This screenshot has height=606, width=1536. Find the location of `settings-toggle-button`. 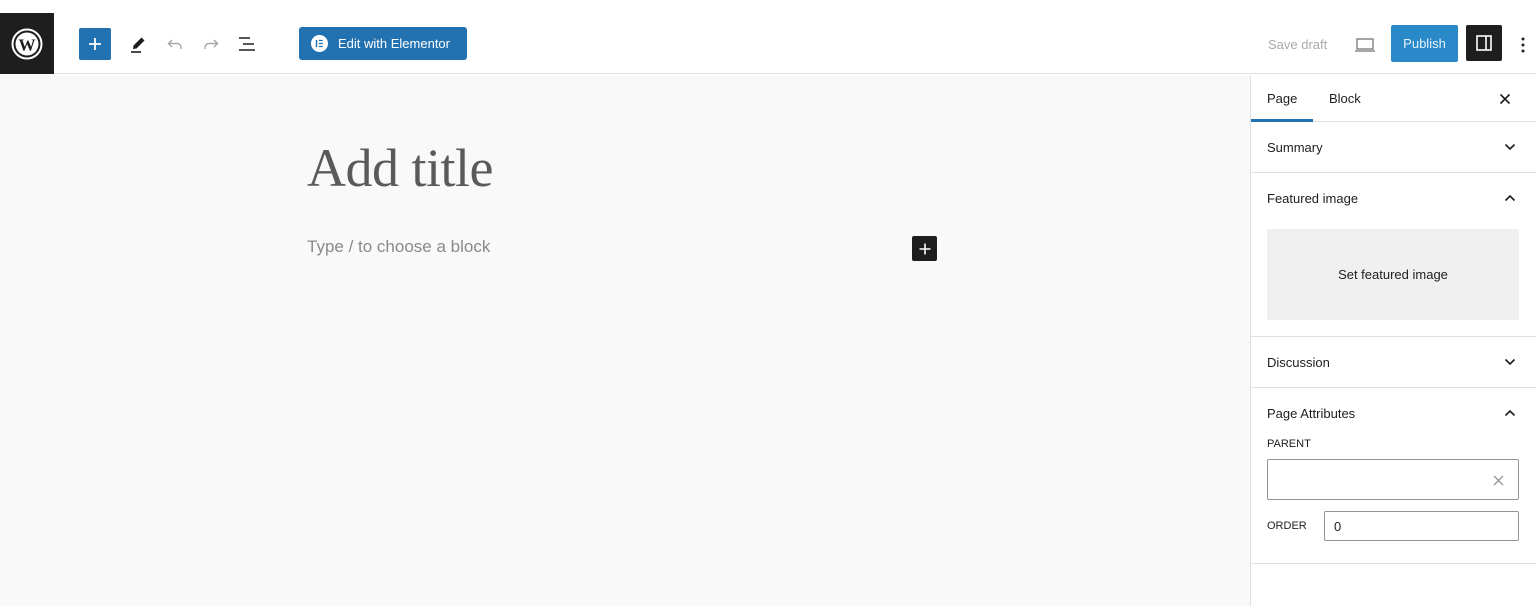

settings-toggle-button is located at coordinates (1484, 43).